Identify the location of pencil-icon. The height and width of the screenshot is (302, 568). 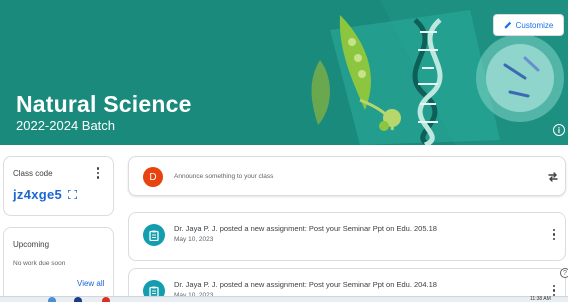
(507, 25).